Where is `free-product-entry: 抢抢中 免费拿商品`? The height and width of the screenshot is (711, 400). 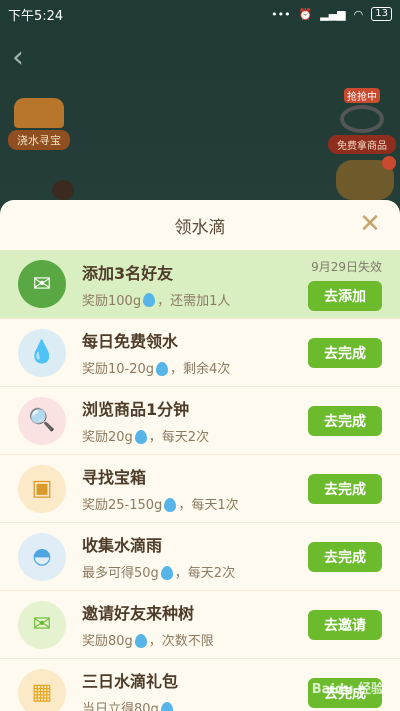
free-product-entry: 抢抢中 免费拿商品 is located at coordinates (362, 121).